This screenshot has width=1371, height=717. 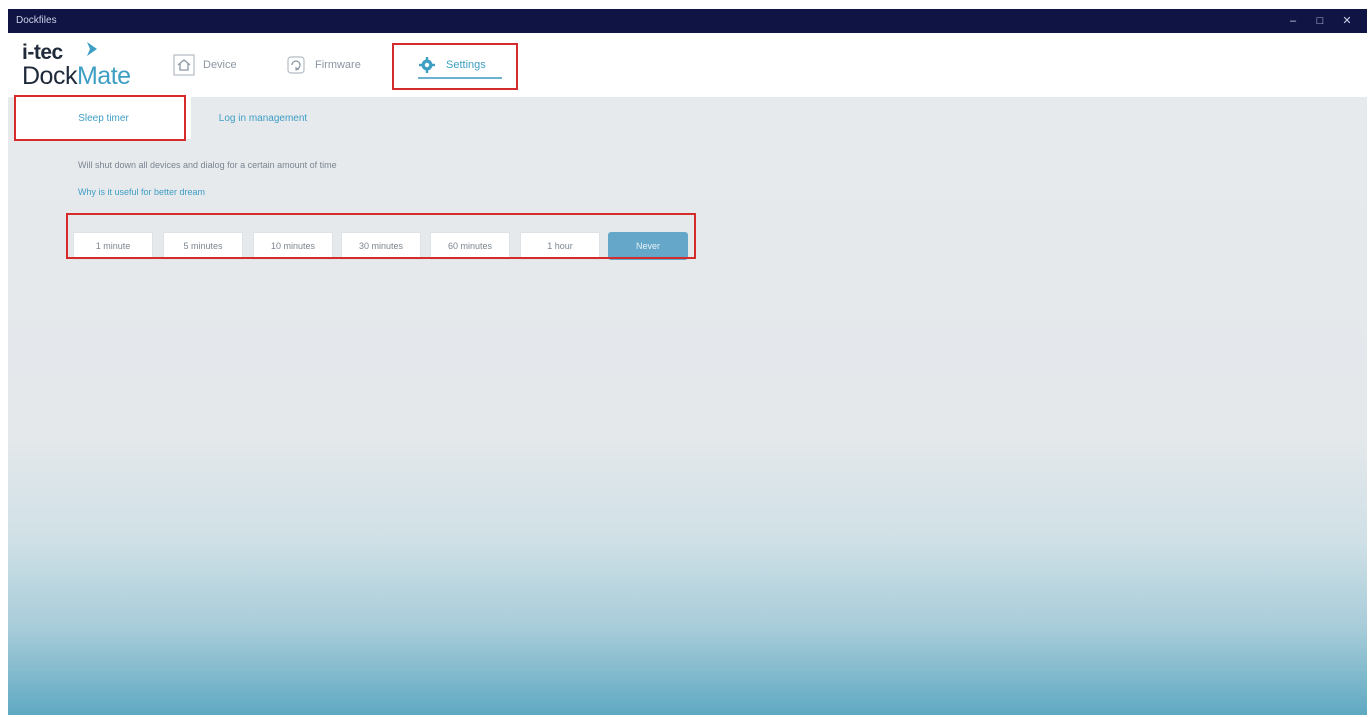 What do you see at coordinates (687, 65) in the screenshot?
I see `app-header: i-tec DockMate Device Firmware Settings` at bounding box center [687, 65].